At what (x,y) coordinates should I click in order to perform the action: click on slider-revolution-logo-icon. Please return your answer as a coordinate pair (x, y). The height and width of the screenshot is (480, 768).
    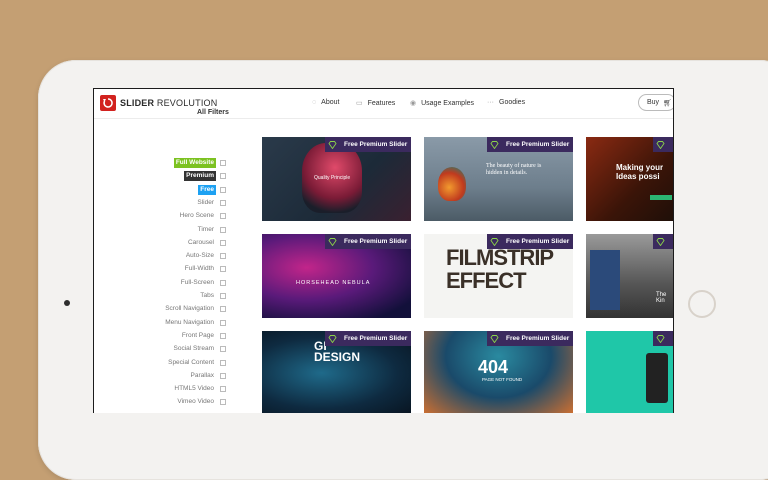
    Looking at the image, I should click on (108, 103).